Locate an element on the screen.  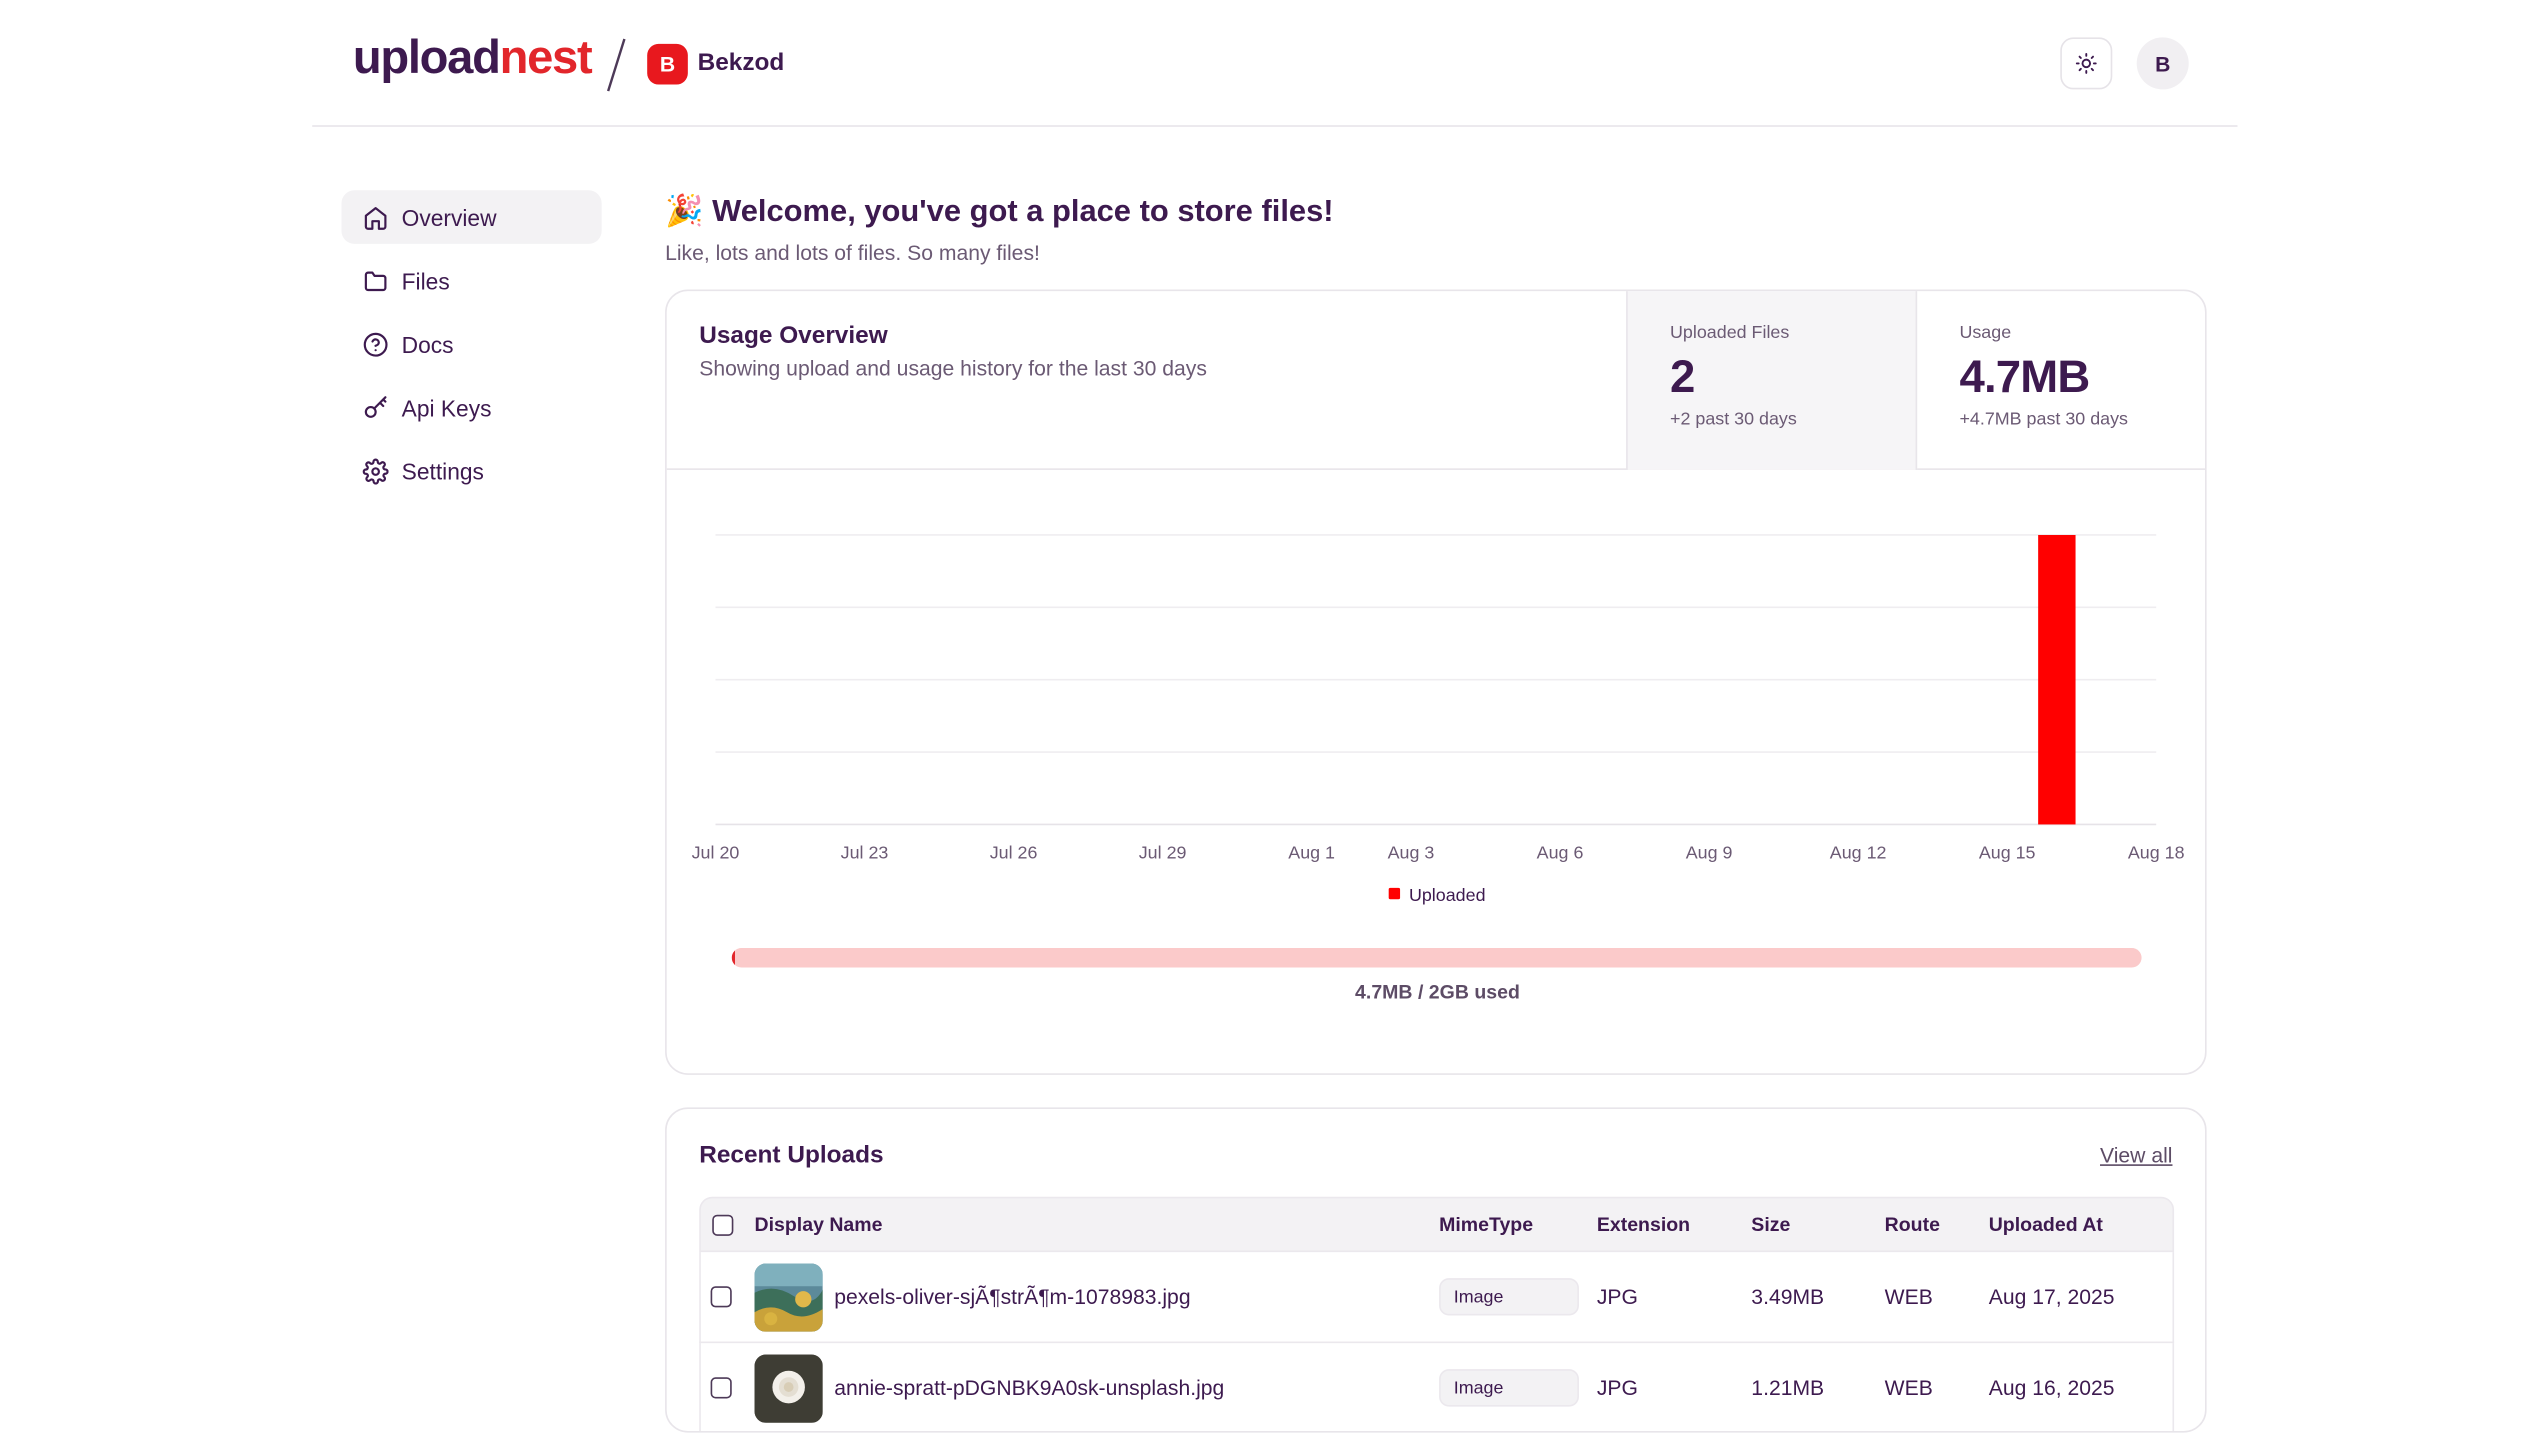
storage-progress-bar is located at coordinates (1436, 958).